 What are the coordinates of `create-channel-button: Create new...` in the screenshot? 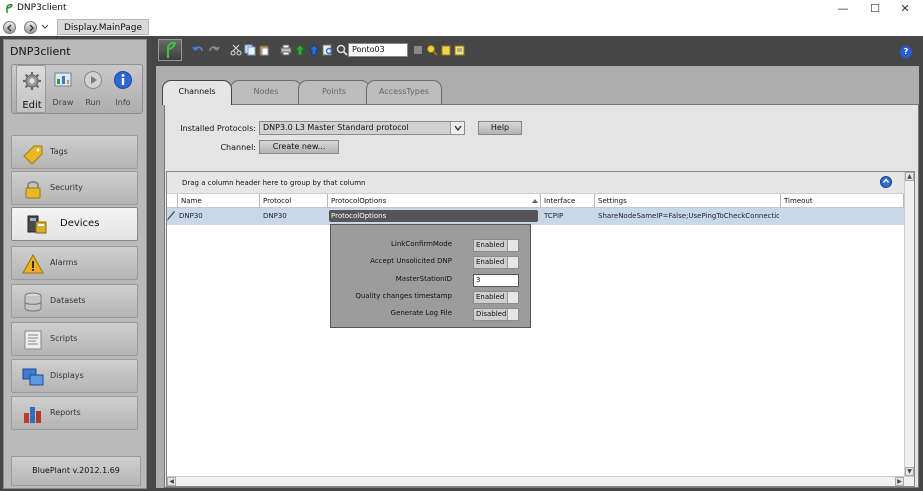 It's located at (299, 147).